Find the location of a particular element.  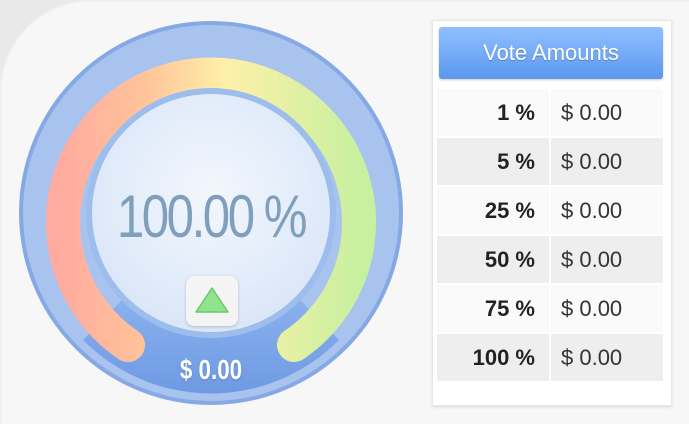

triangle-up-icon is located at coordinates (212, 300).